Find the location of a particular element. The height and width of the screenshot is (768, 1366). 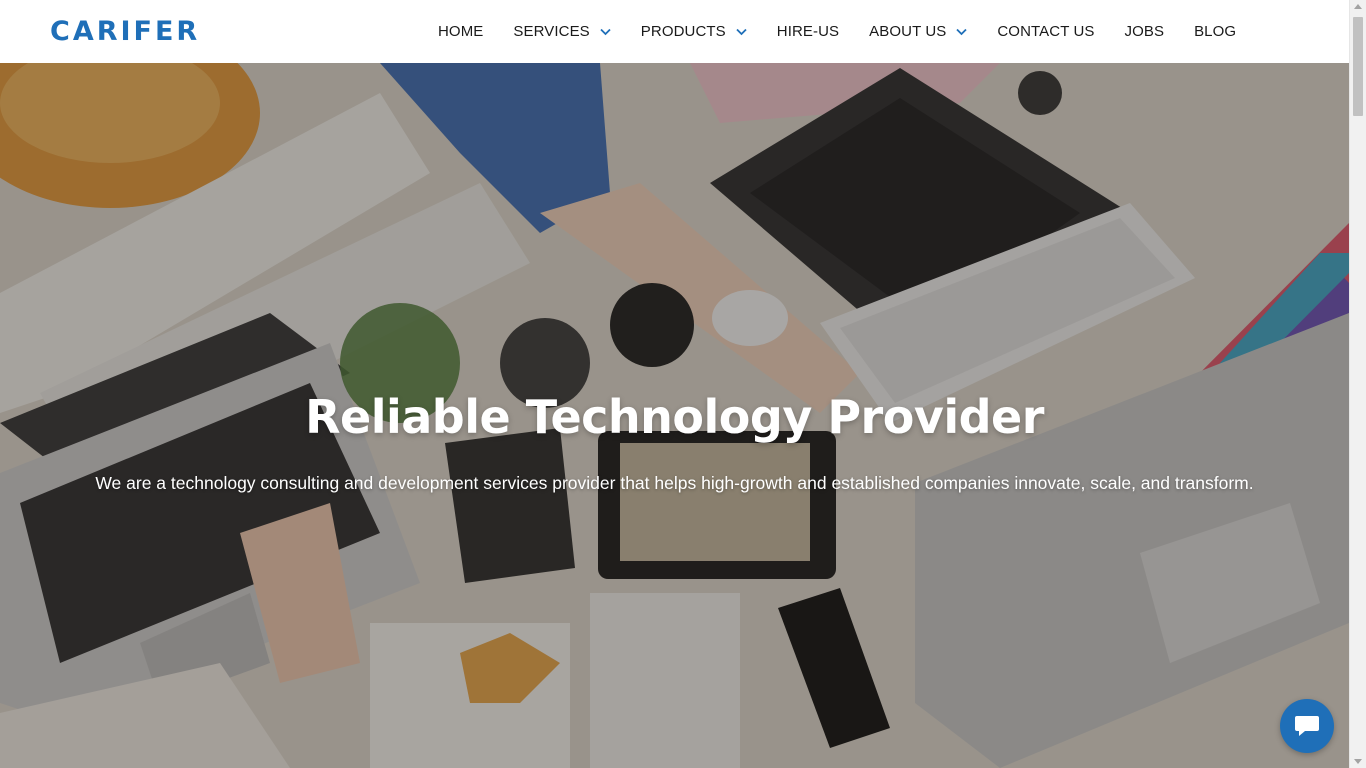

nav-jobs: JOBS is located at coordinates (1145, 31).